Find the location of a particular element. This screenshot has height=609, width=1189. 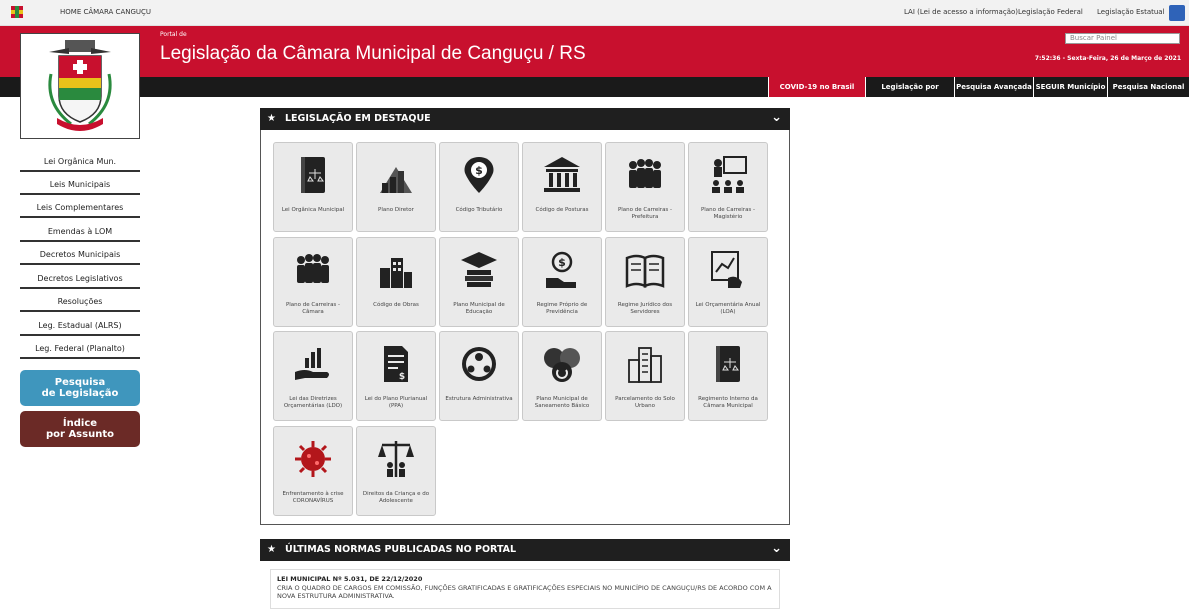

legislation-tile: Lei Orçamentária Anual (LOA) is located at coordinates (728, 282).